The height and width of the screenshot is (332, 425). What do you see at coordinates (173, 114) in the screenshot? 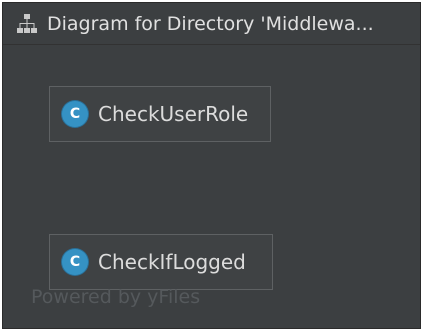
I see `node-label: CheckUserRole` at bounding box center [173, 114].